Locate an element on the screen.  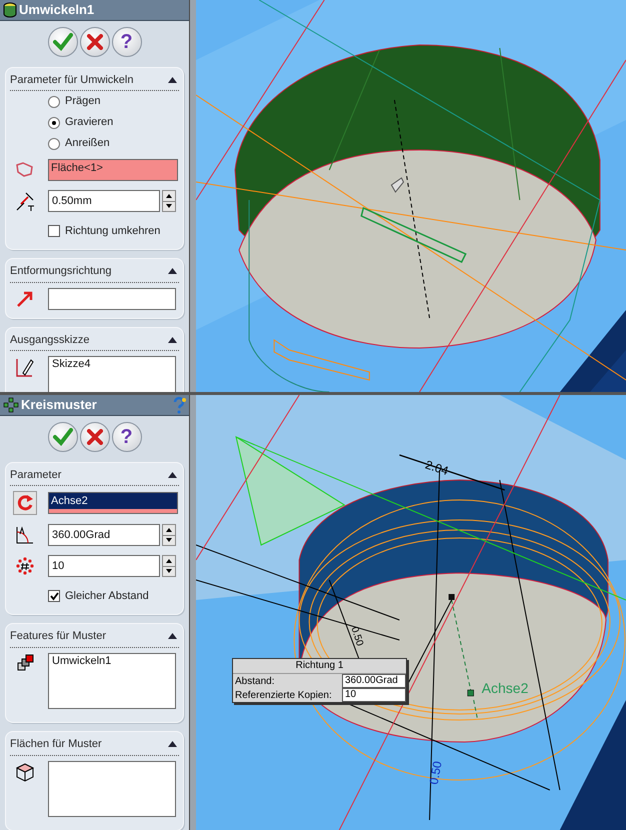
callout-value: 360.00Grad is located at coordinates (374, 681).